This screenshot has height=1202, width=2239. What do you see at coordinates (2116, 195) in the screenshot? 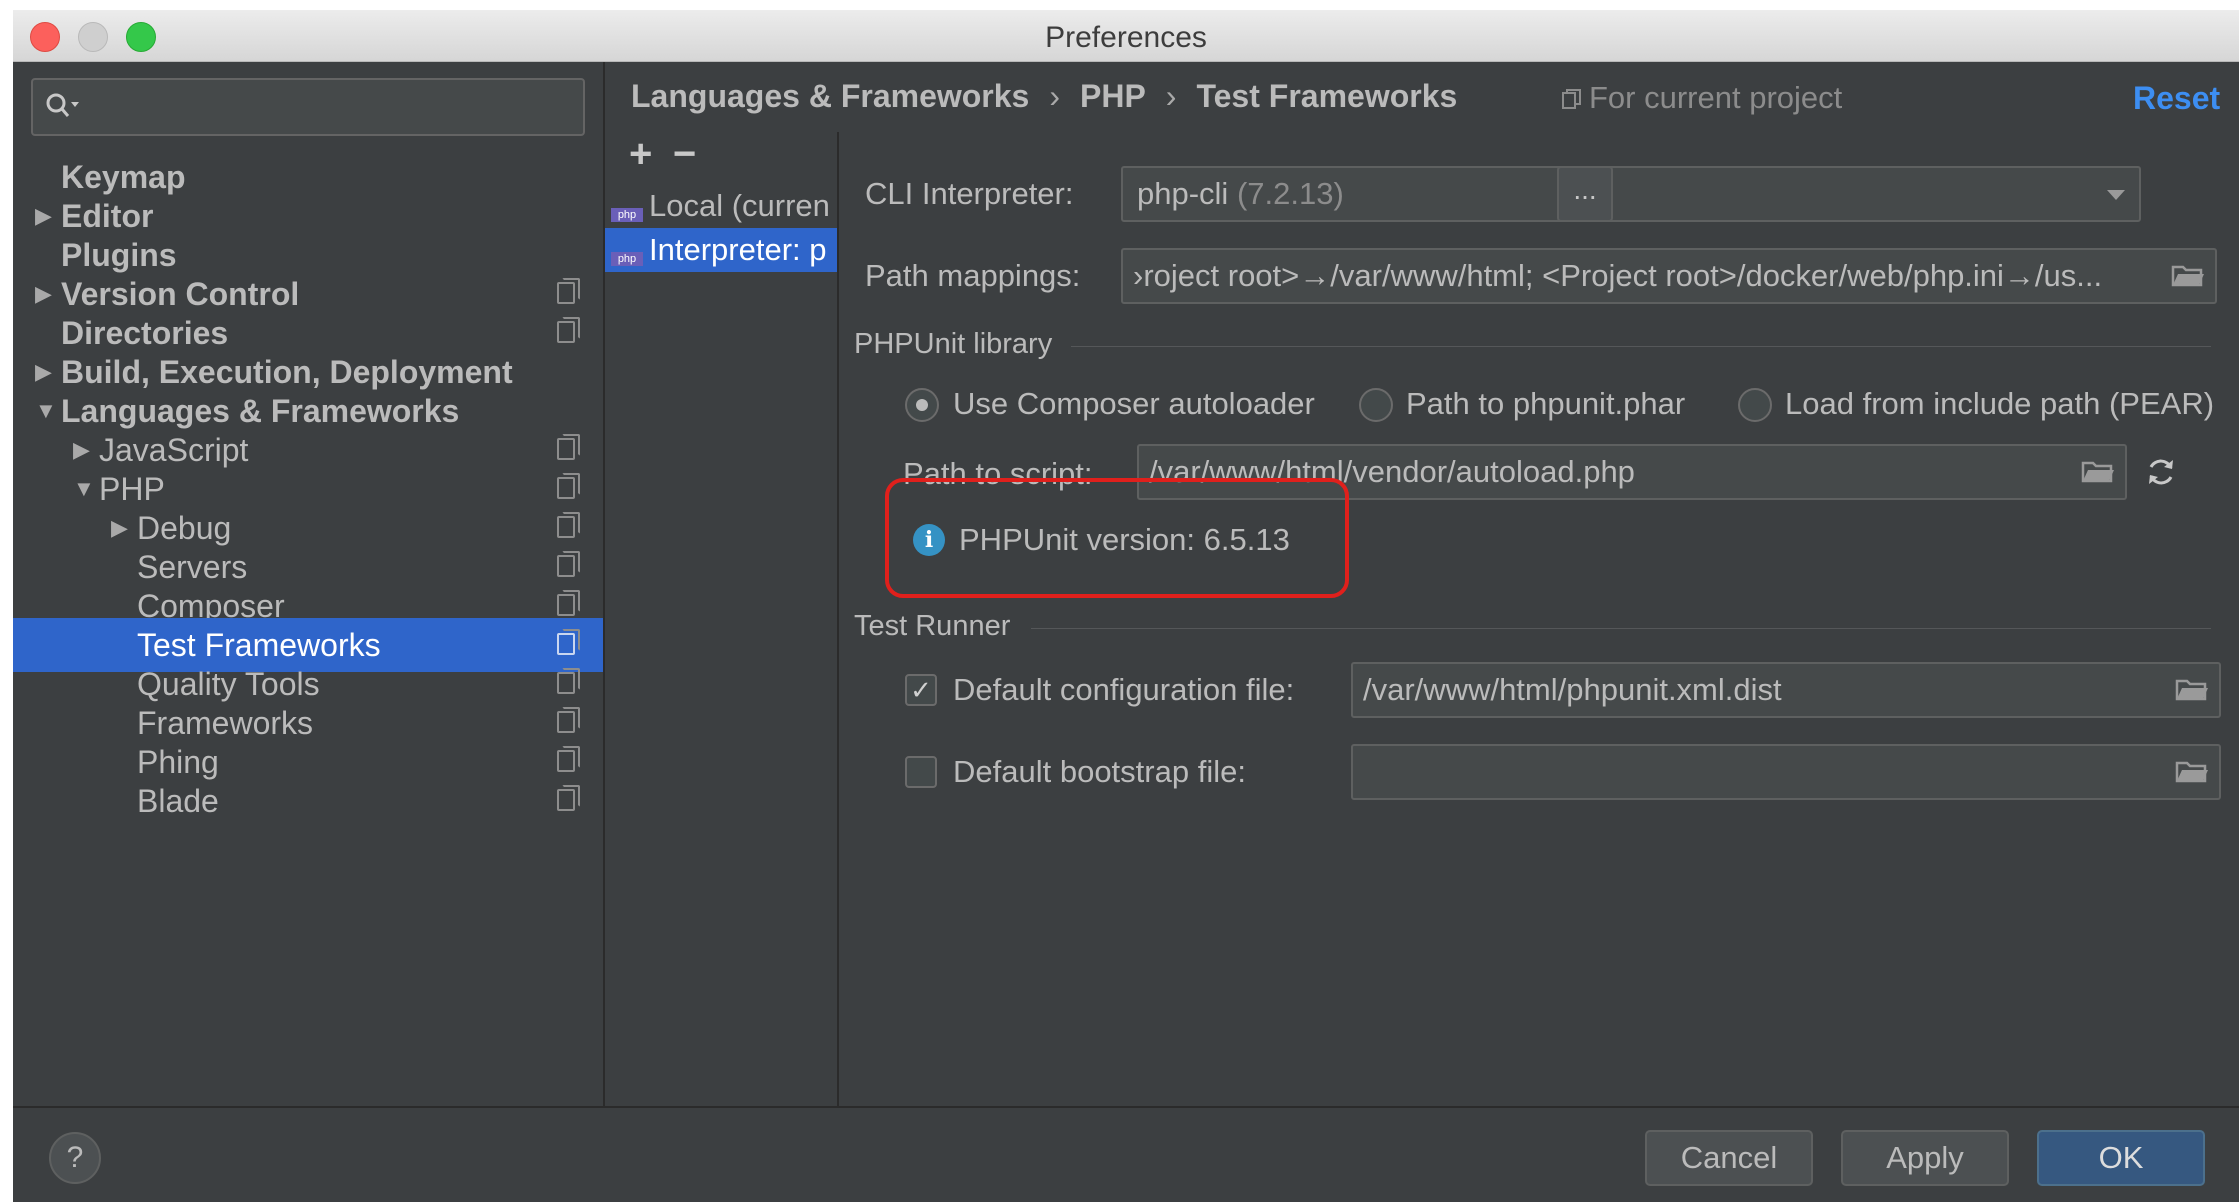
I see `chevron-down-icon` at bounding box center [2116, 195].